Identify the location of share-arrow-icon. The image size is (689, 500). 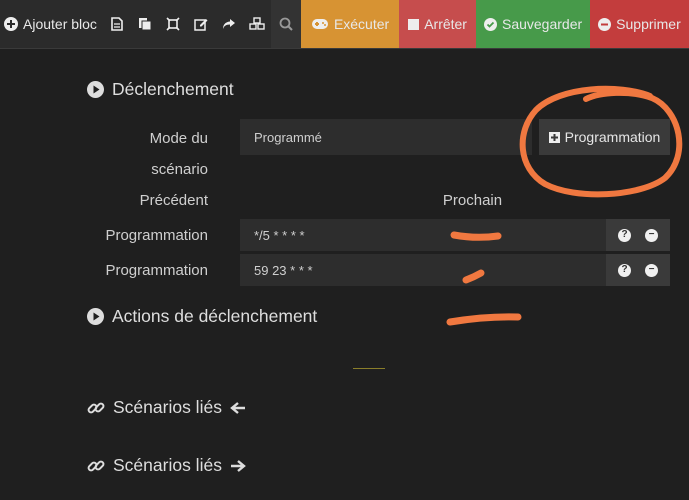
(228, 24).